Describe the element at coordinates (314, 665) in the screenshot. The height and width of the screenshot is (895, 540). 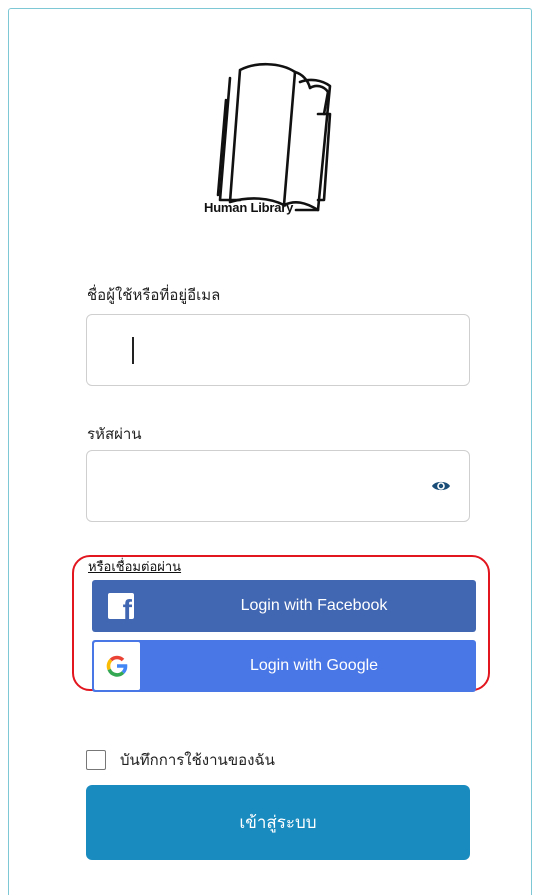
I see `google-login-label: Login with Google` at that location.